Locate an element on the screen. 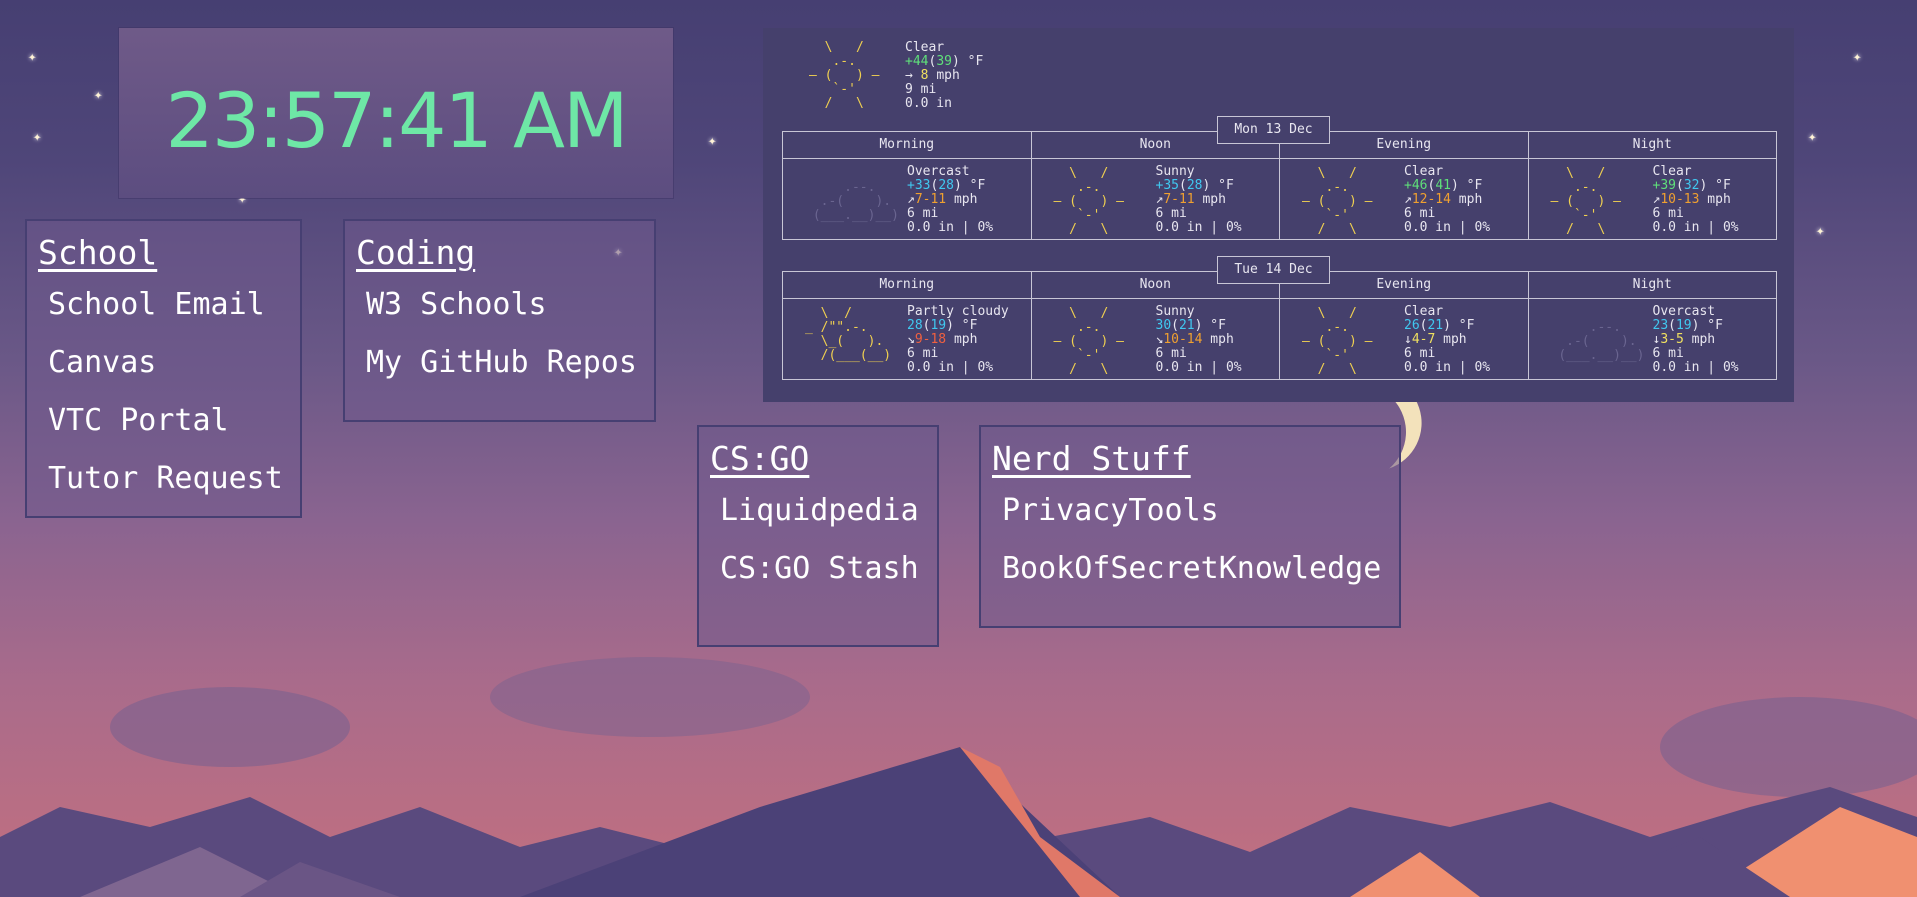 This screenshot has height=897, width=1917. link-csgo-stash: CS:GO Stash is located at coordinates (819, 568).